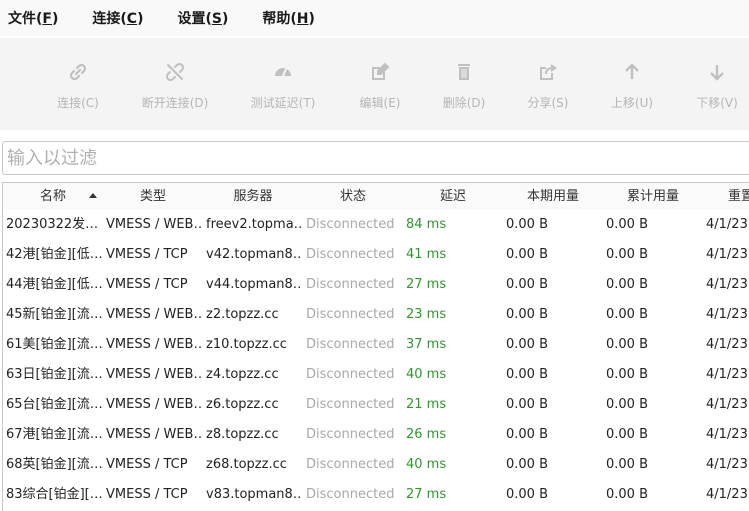 The image size is (749, 511). Describe the element at coordinates (426, 434) in the screenshot. I see `cell-latency: 26 ms` at that location.